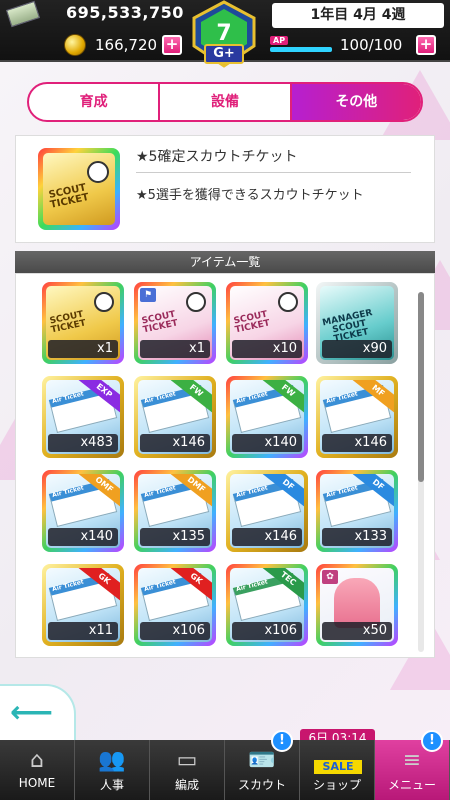 This screenshot has height=800, width=450. What do you see at coordinates (412, 760) in the screenshot?
I see `menu-icon: ≡` at bounding box center [412, 760].